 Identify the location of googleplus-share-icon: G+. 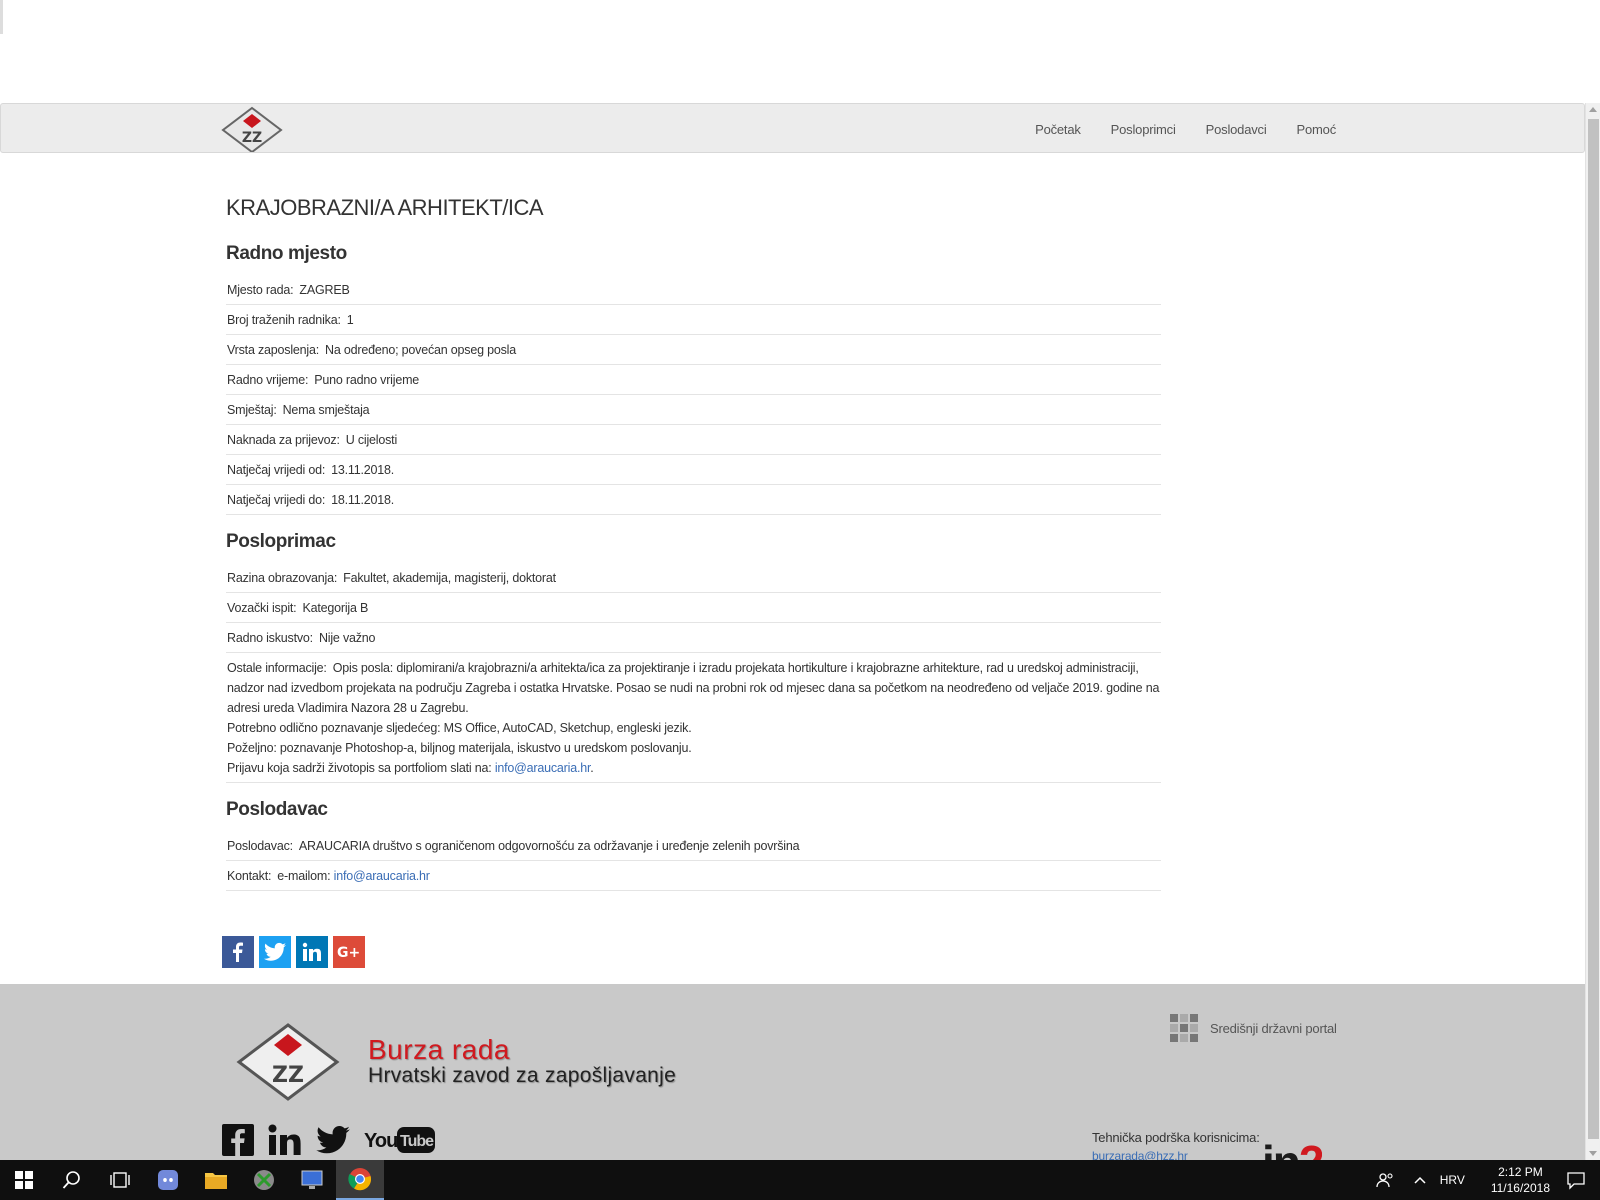
(349, 952).